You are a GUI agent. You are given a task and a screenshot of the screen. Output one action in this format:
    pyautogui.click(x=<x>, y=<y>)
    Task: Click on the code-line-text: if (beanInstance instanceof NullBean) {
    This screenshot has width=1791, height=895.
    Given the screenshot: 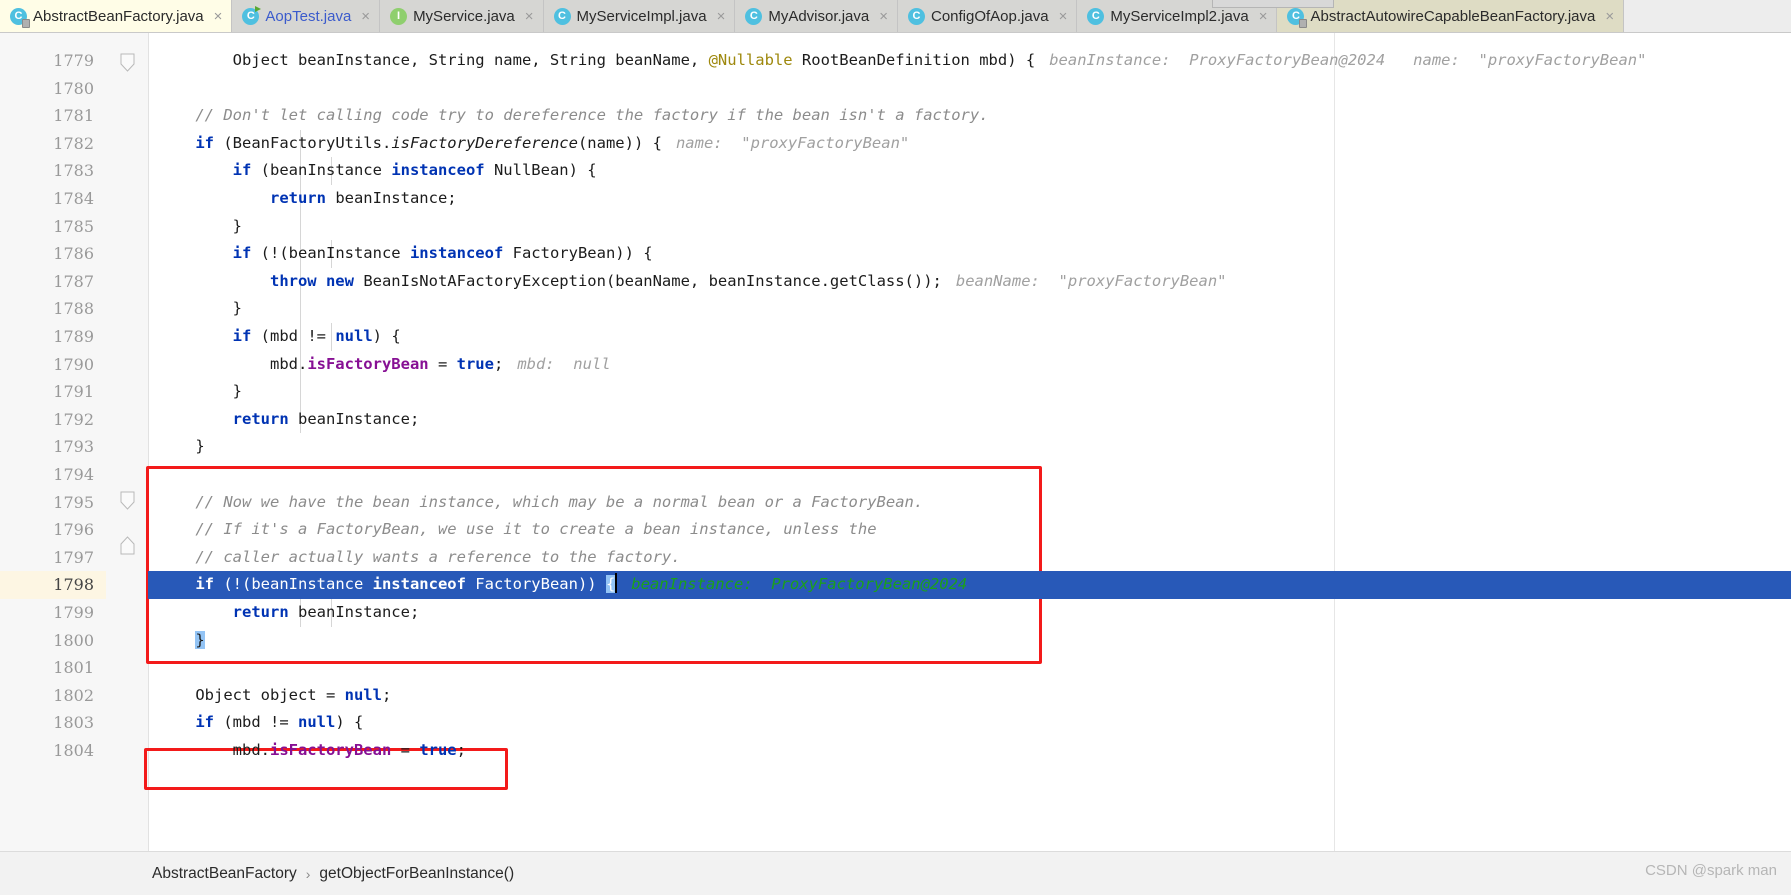 What is the action you would take?
    pyautogui.click(x=414, y=170)
    